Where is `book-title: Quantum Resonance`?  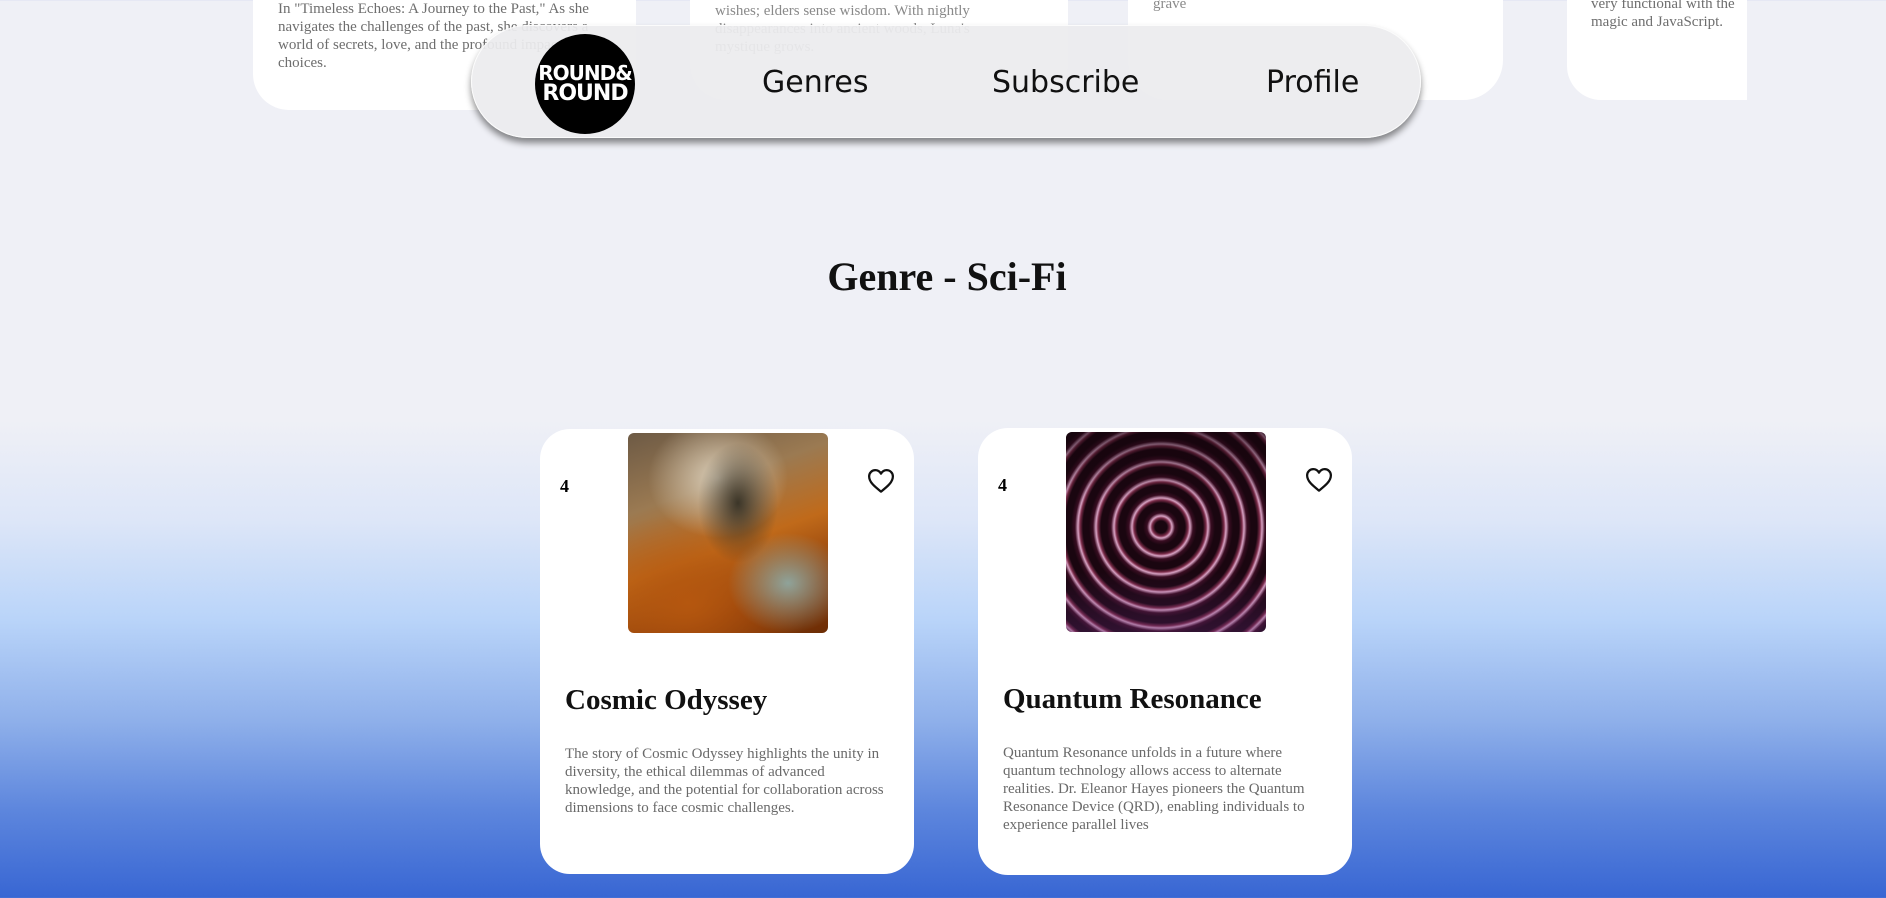
book-title: Quantum Resonance is located at coordinates (1132, 699).